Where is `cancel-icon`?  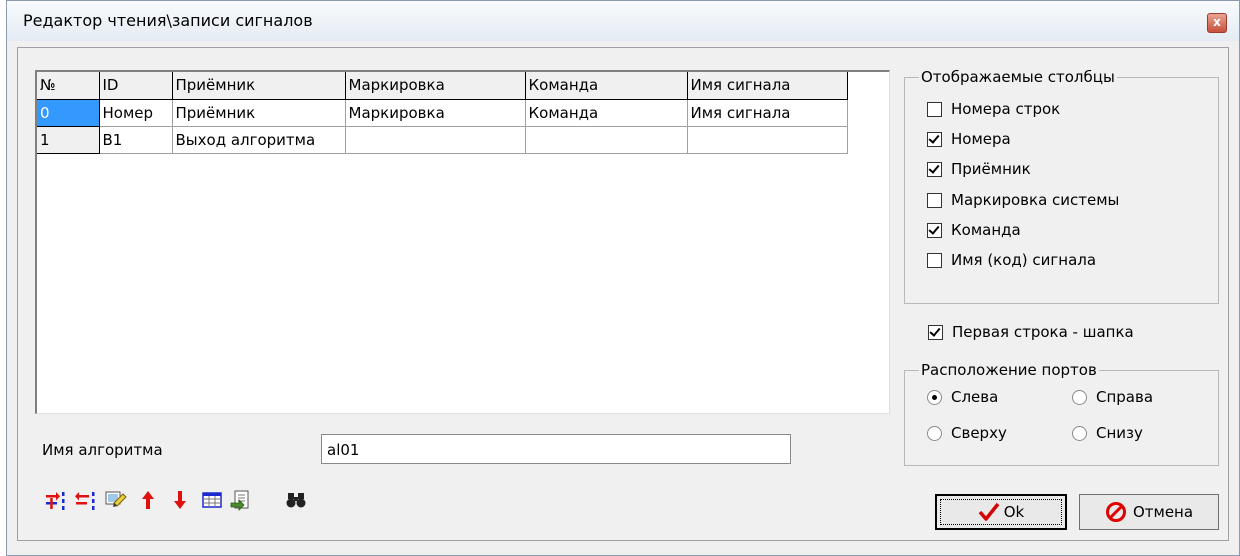
cancel-icon is located at coordinates (1115, 512).